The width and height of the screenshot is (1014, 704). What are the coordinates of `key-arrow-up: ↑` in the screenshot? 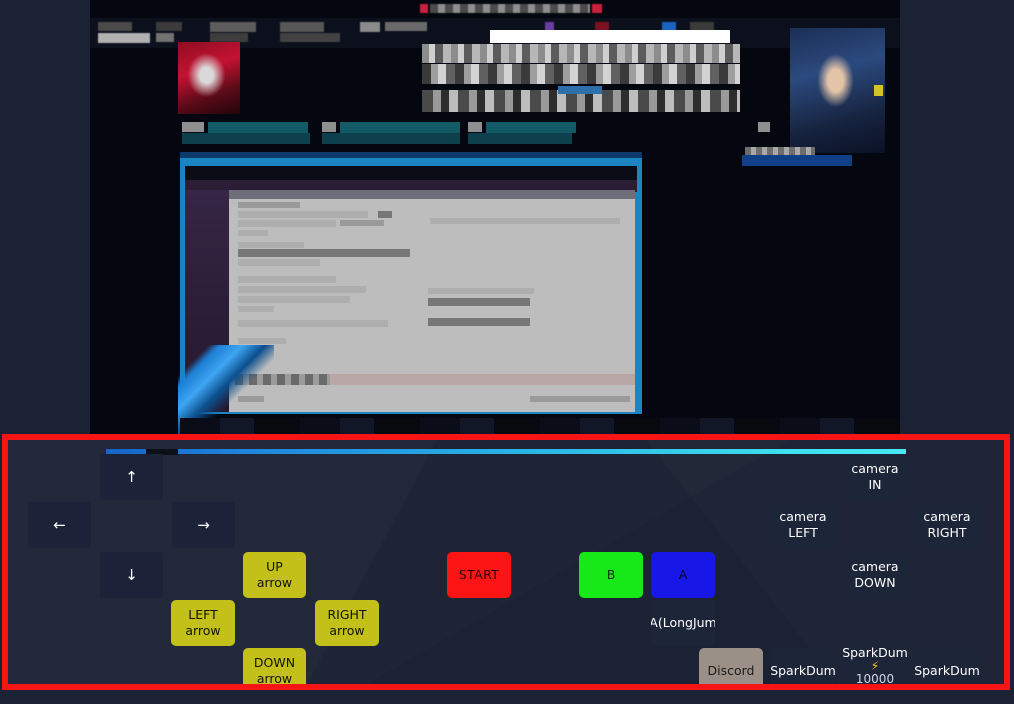 It's located at (131, 477).